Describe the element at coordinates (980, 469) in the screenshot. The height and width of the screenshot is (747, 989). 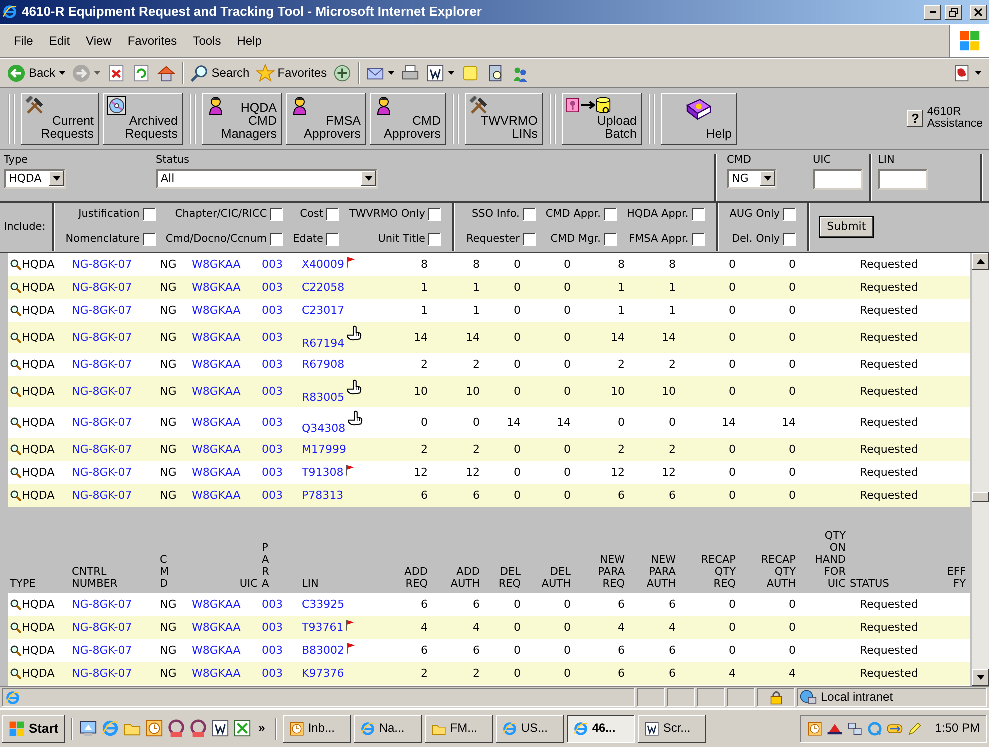
I see `scrollbar` at that location.